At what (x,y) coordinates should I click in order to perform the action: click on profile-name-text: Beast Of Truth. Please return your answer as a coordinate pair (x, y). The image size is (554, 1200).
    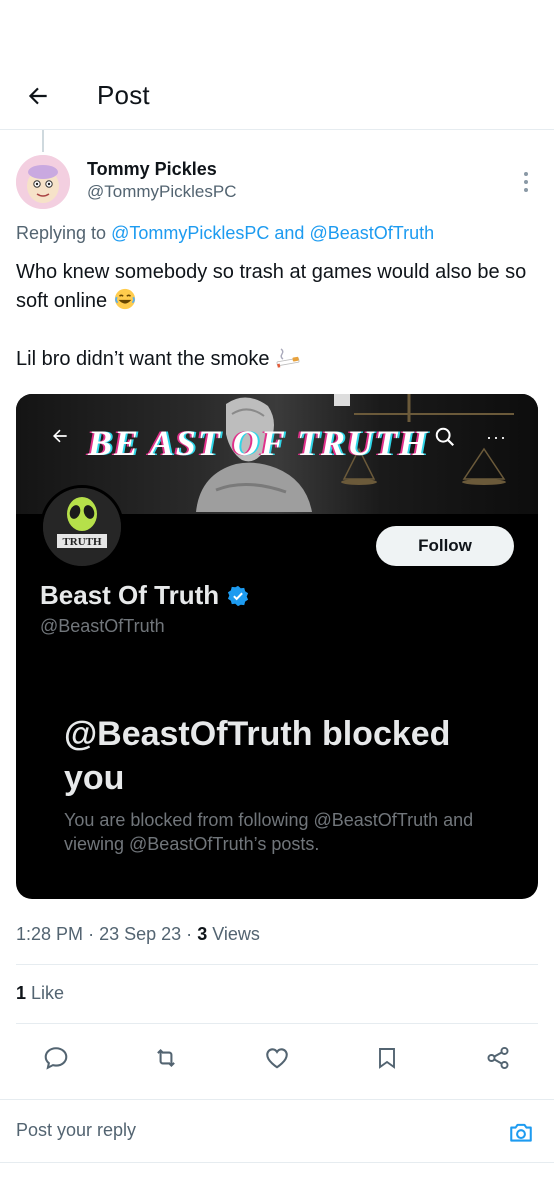
    Looking at the image, I should click on (130, 595).